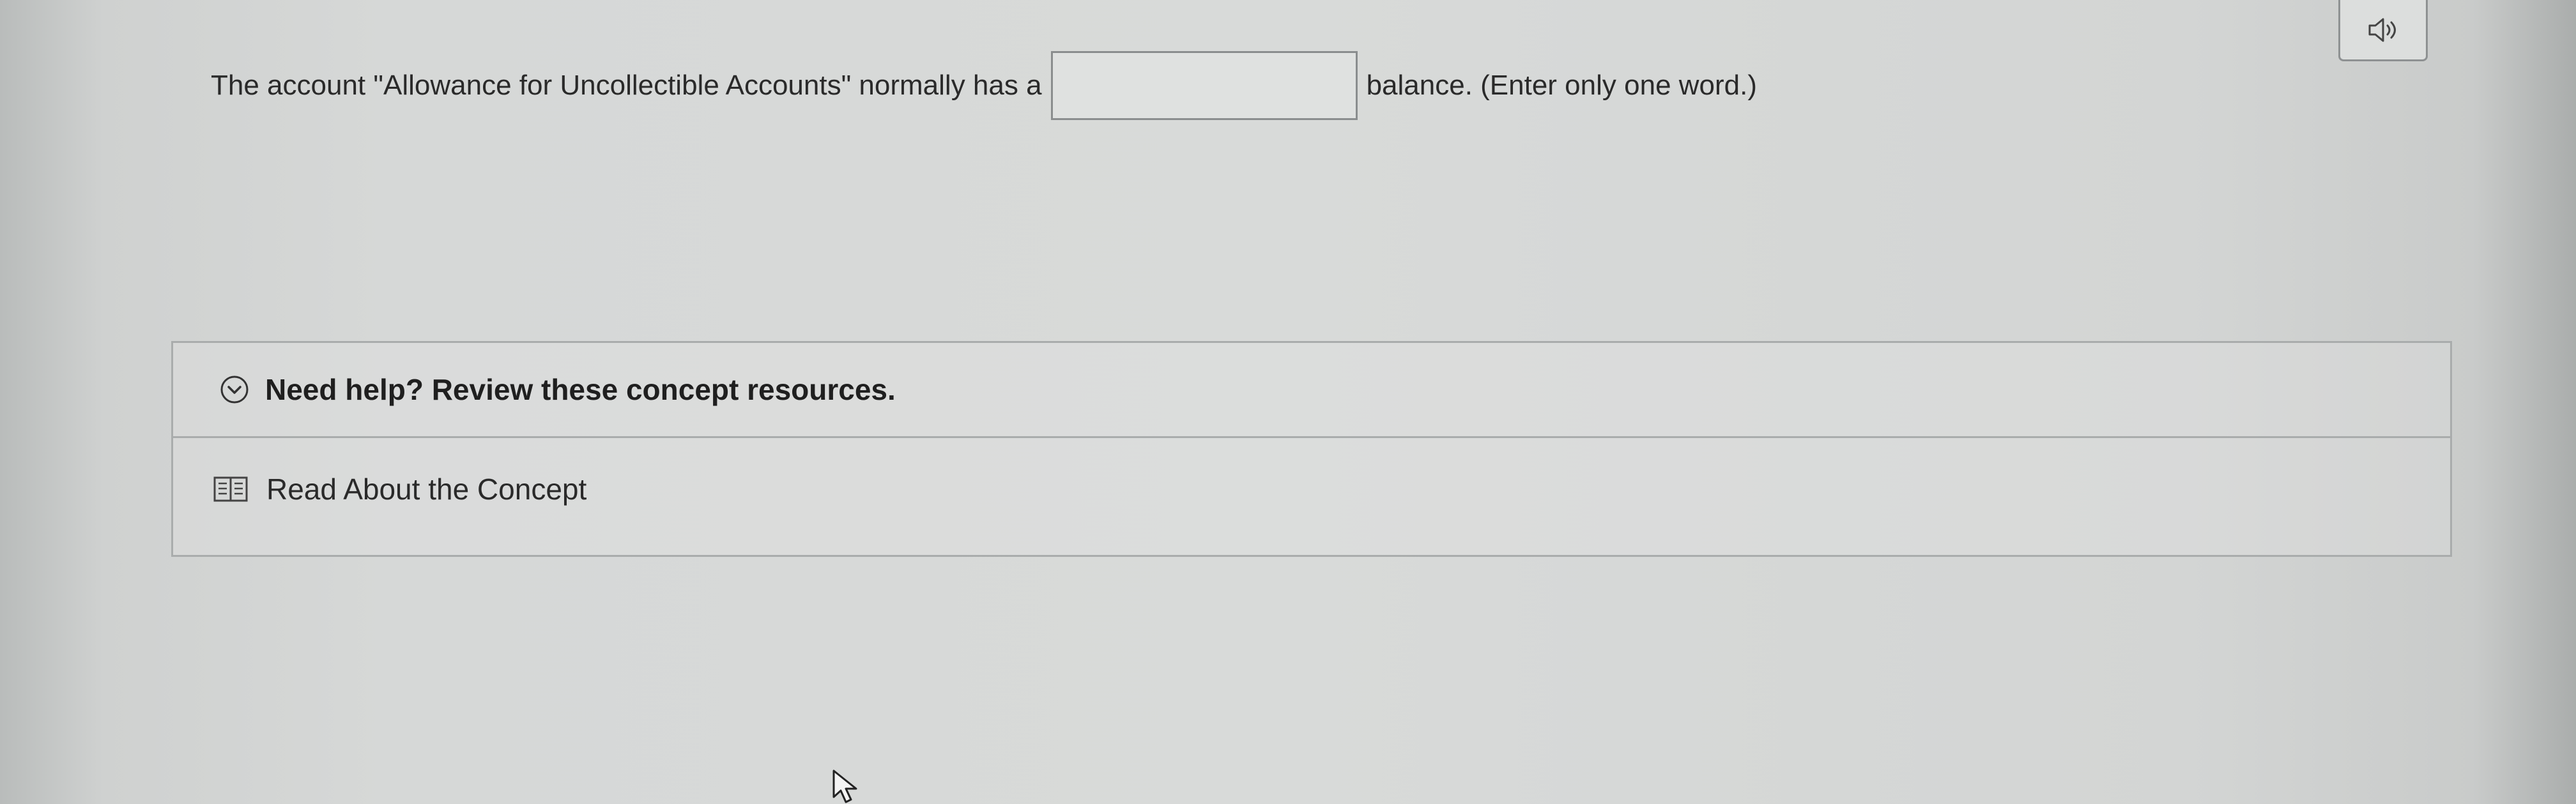 This screenshot has width=2576, height=804. What do you see at coordinates (231, 489) in the screenshot?
I see `book-icon` at bounding box center [231, 489].